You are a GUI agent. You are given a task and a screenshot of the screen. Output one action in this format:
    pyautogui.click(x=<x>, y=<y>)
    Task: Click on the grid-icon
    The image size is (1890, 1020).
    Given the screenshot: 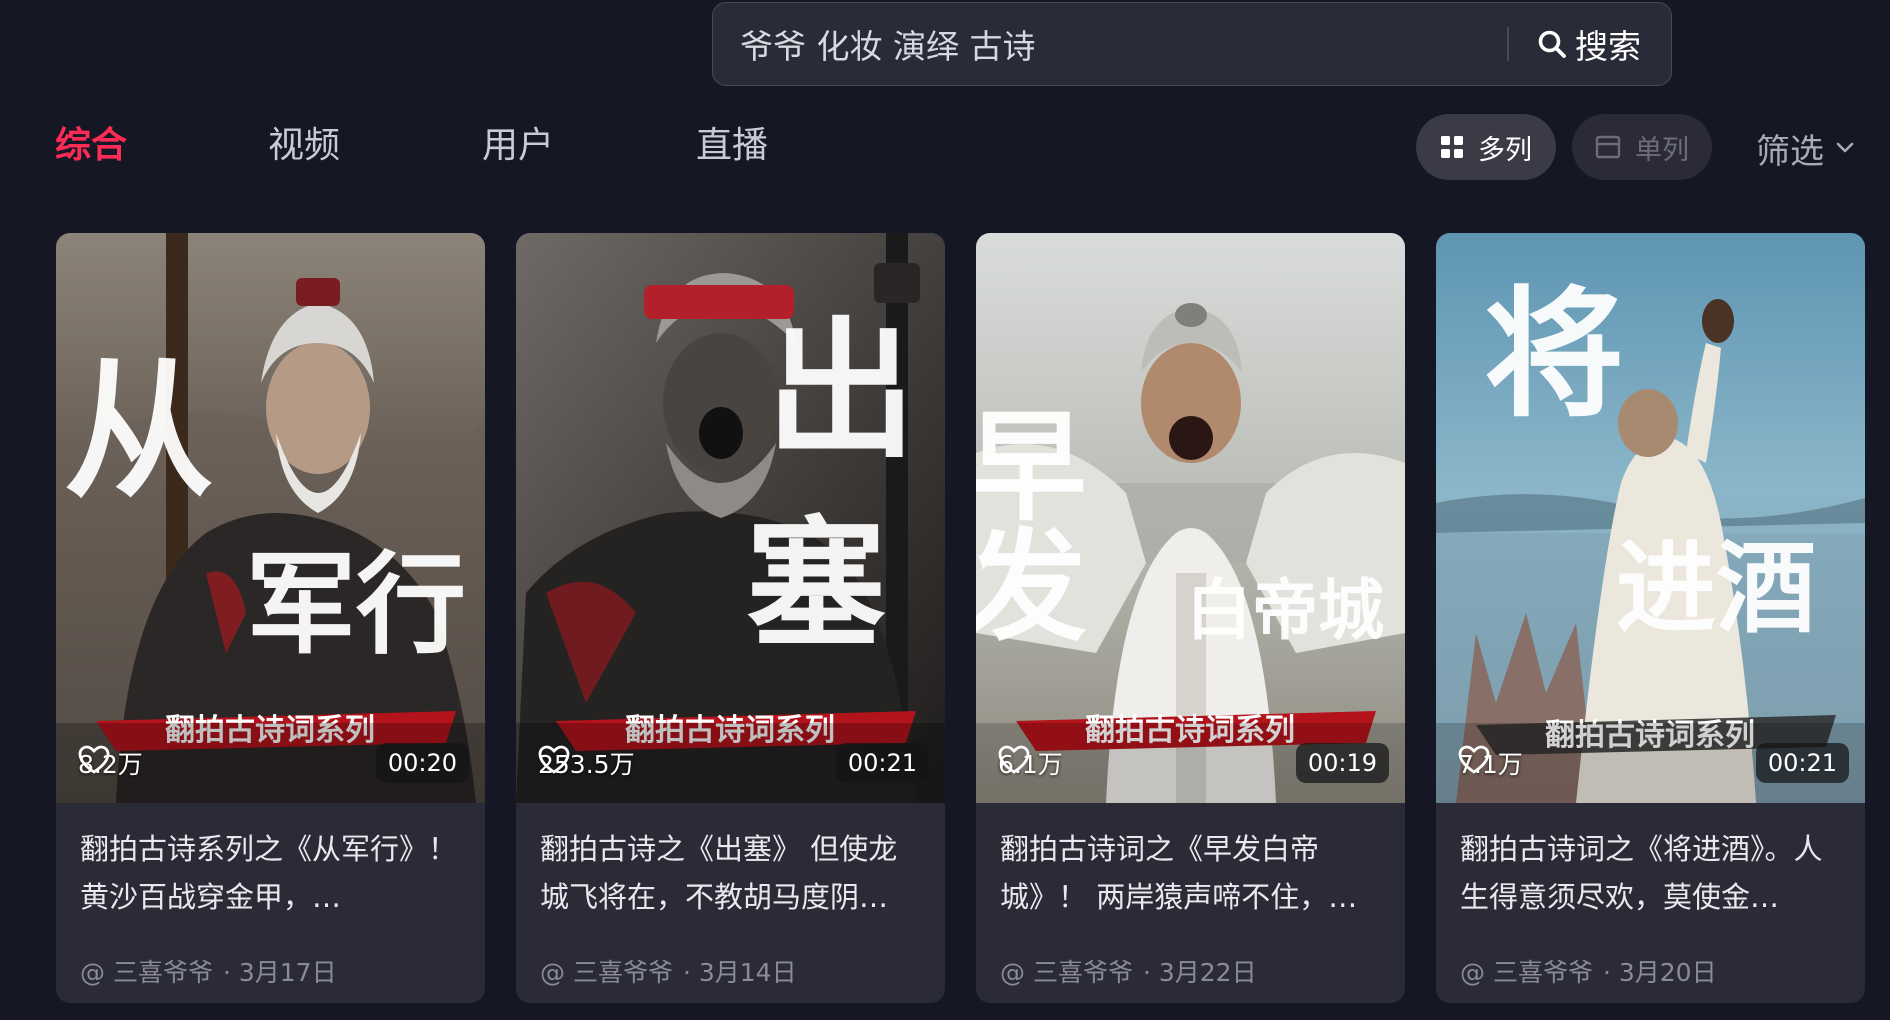 What is the action you would take?
    pyautogui.click(x=1452, y=147)
    